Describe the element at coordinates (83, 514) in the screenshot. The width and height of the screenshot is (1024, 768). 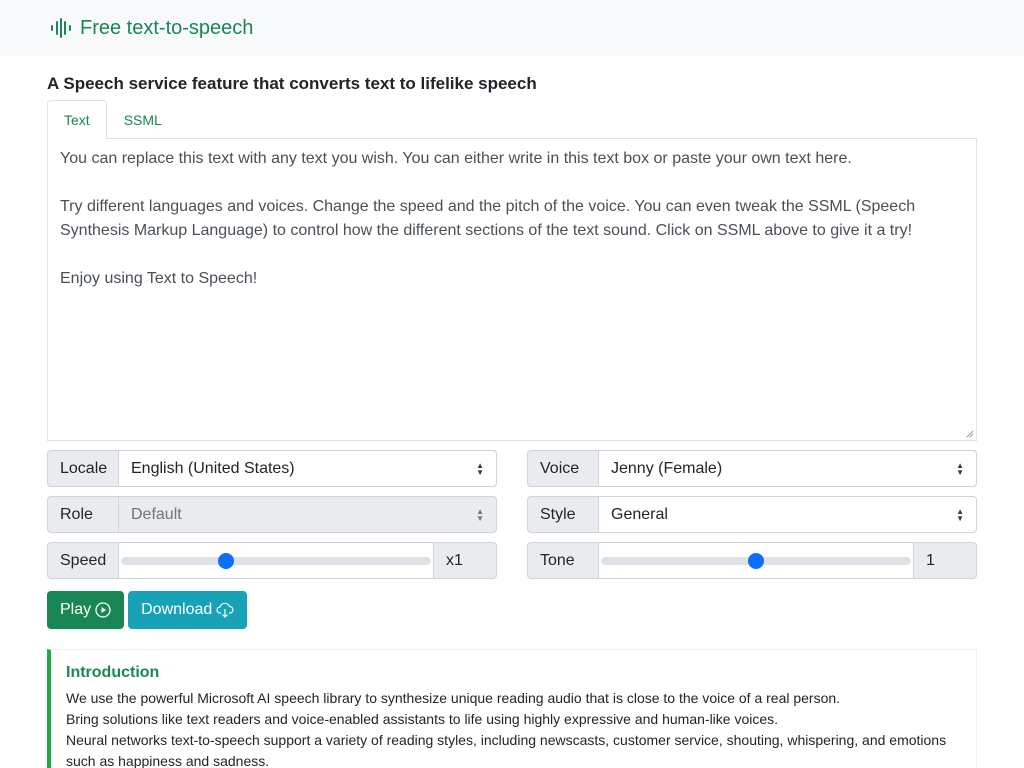
I see `role-label: Role` at that location.